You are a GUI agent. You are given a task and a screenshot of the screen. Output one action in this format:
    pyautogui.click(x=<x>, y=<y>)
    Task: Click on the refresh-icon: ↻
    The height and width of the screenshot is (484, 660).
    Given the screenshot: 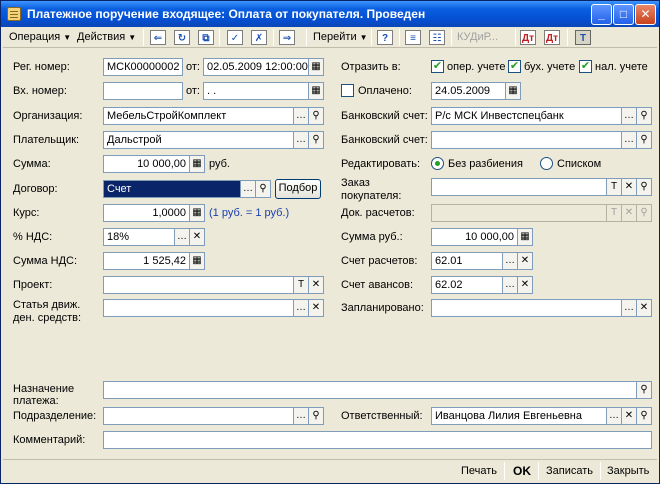 What is the action you would take?
    pyautogui.click(x=182, y=37)
    